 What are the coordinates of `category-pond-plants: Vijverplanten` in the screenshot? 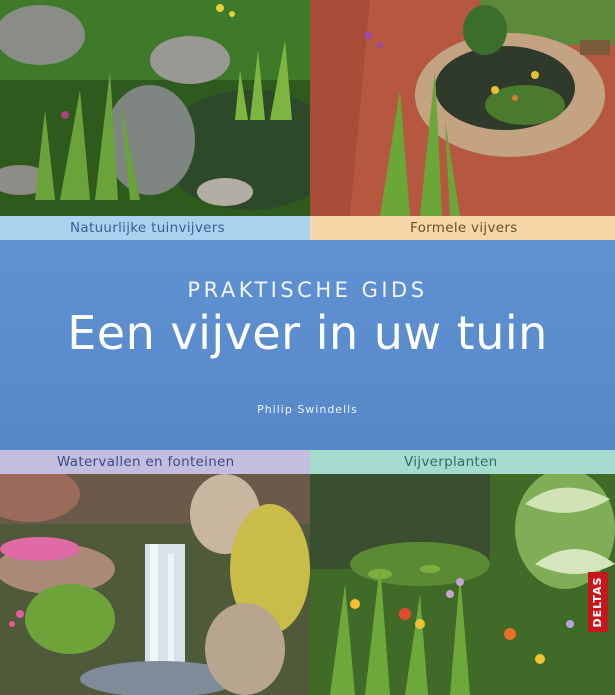 It's located at (462, 462).